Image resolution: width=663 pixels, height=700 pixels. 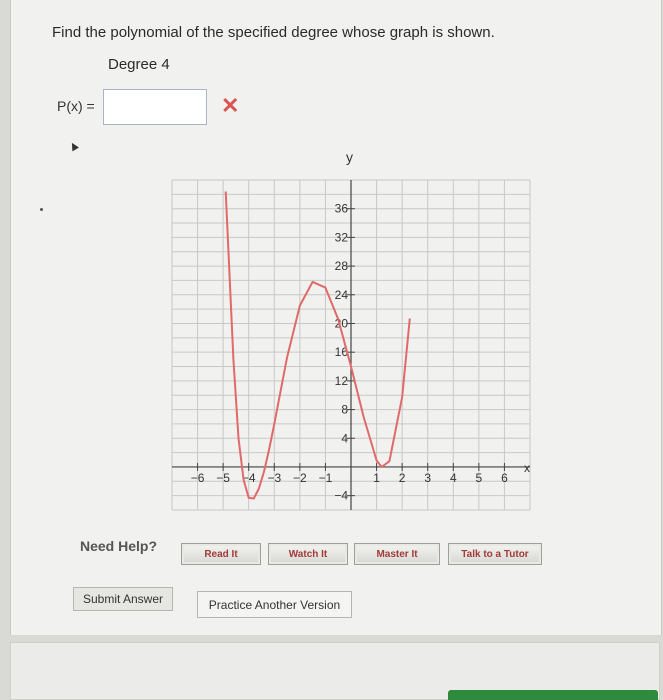 What do you see at coordinates (274, 478) in the screenshot?
I see `x-tick-label: −3` at bounding box center [274, 478].